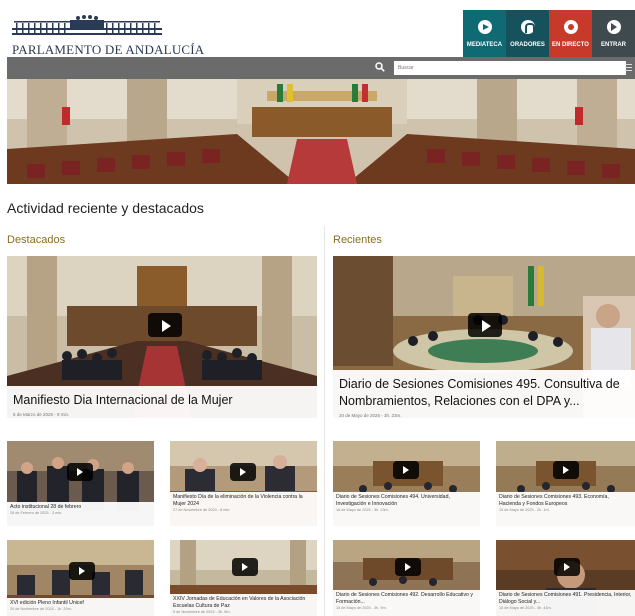 The width and height of the screenshot is (635, 616). Describe the element at coordinates (357, 240) in the screenshot. I see `recientes-heading: Recientes` at that location.